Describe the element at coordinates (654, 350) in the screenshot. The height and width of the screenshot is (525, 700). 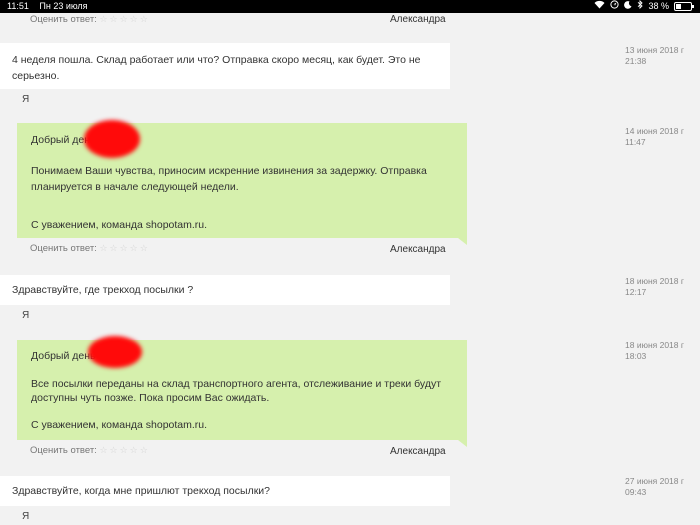
I see `message-date: 18 июня 2018 г 18:03` at that location.